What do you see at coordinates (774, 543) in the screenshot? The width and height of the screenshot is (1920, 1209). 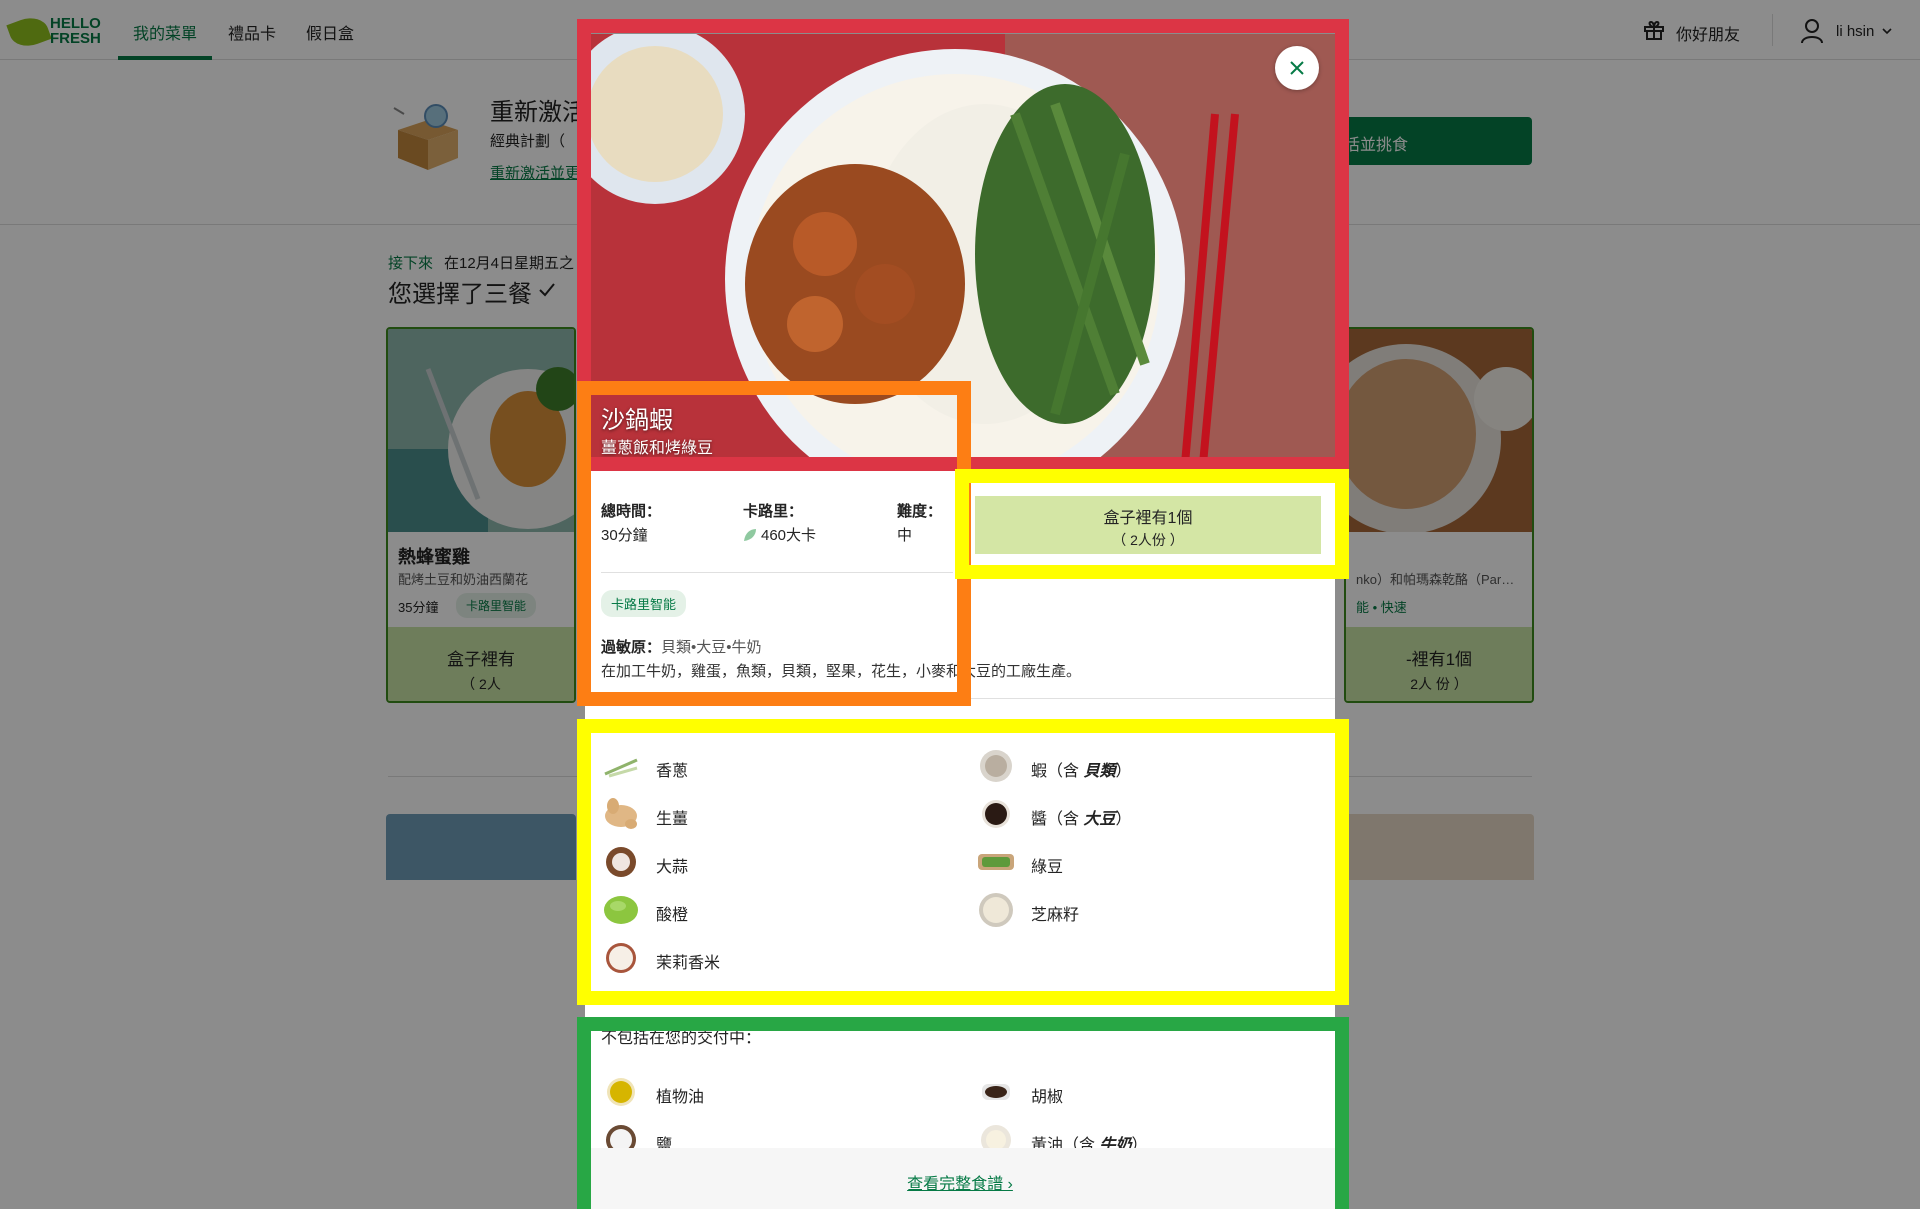 I see `annotation-frame-orange` at bounding box center [774, 543].